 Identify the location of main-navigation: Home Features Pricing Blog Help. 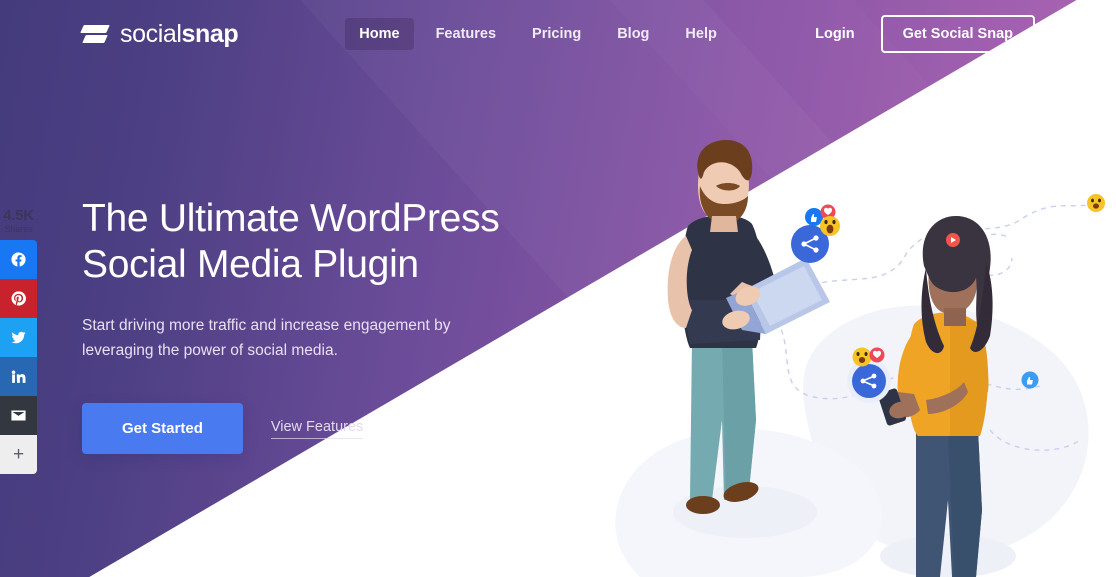
(538, 34).